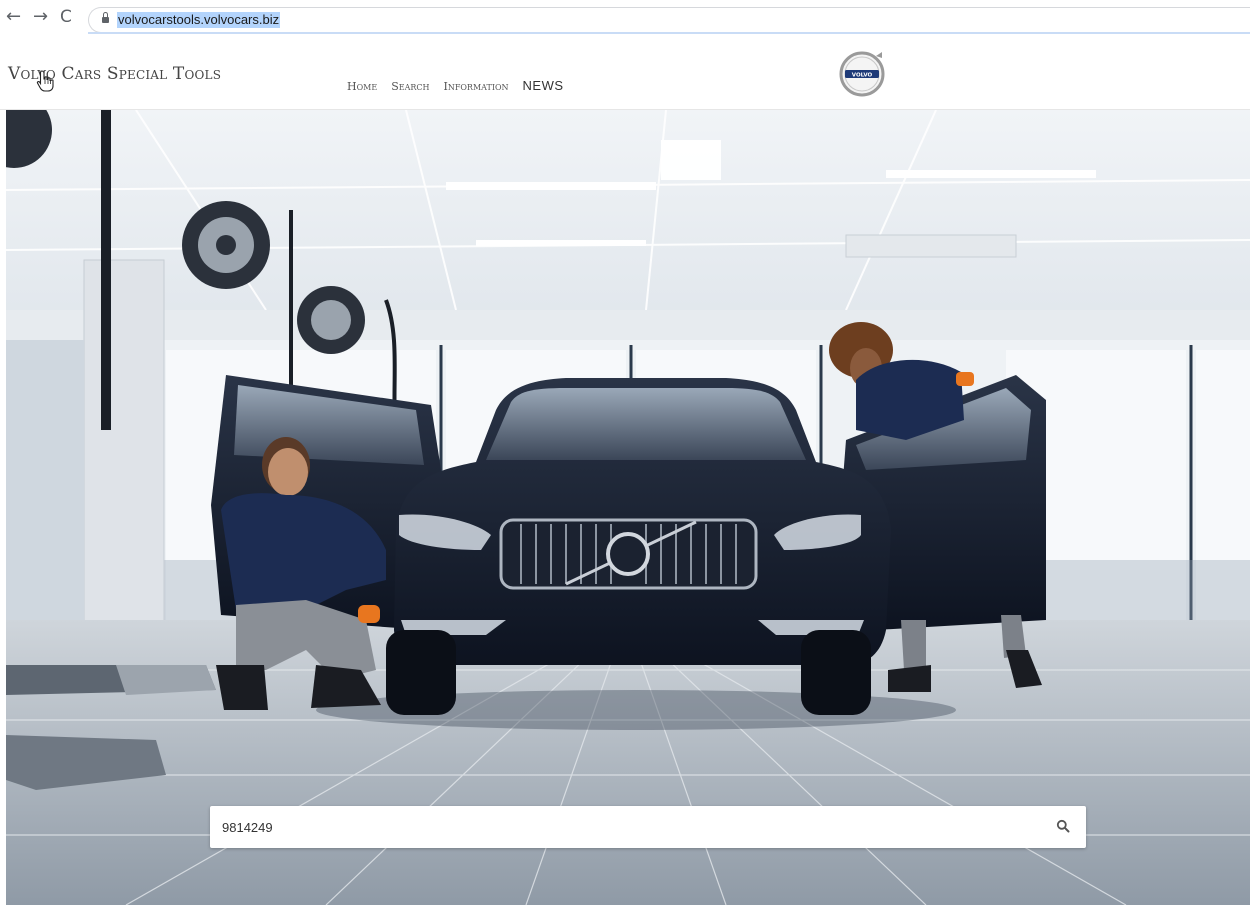 The height and width of the screenshot is (905, 1250). What do you see at coordinates (410, 86) in the screenshot?
I see `nav-search-link: Search` at bounding box center [410, 86].